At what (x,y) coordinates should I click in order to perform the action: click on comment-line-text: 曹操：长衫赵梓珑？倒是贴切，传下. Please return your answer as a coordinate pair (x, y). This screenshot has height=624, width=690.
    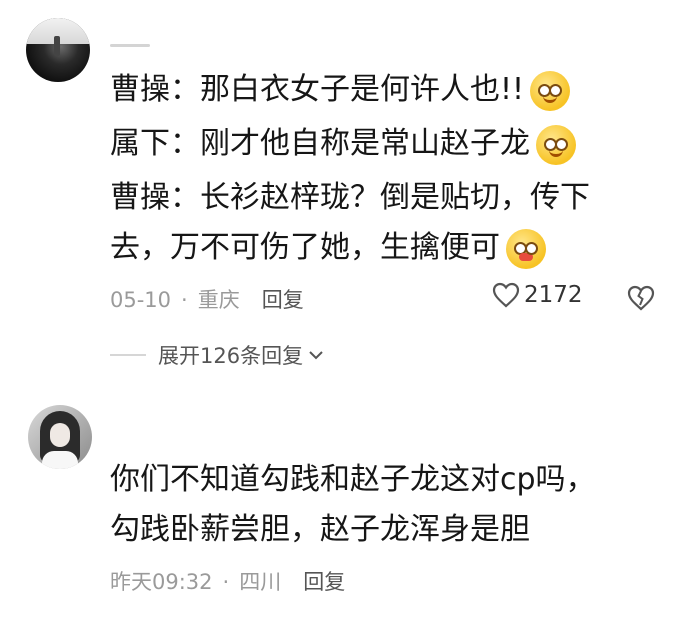
    Looking at the image, I should click on (350, 197).